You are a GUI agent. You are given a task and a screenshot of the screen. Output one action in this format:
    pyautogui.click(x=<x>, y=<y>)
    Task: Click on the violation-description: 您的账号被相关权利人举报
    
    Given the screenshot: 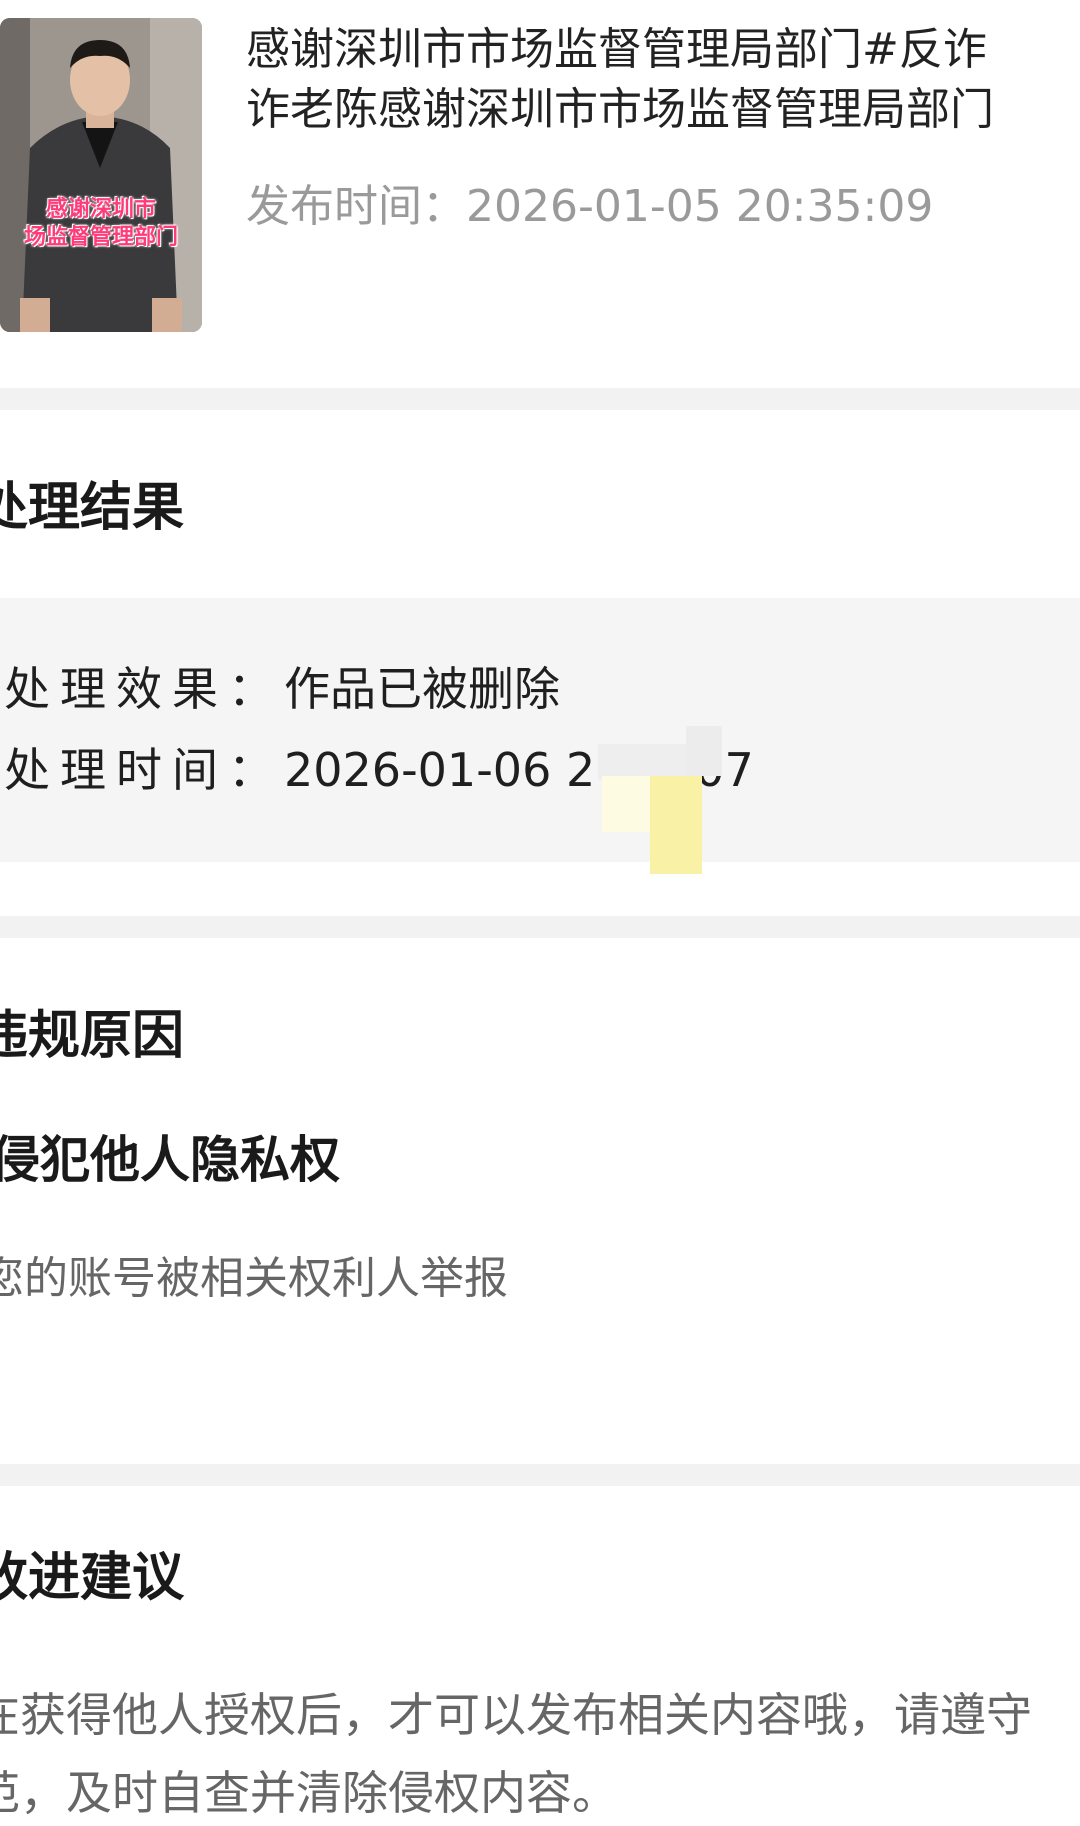 What is the action you would take?
    pyautogui.click(x=254, y=1278)
    